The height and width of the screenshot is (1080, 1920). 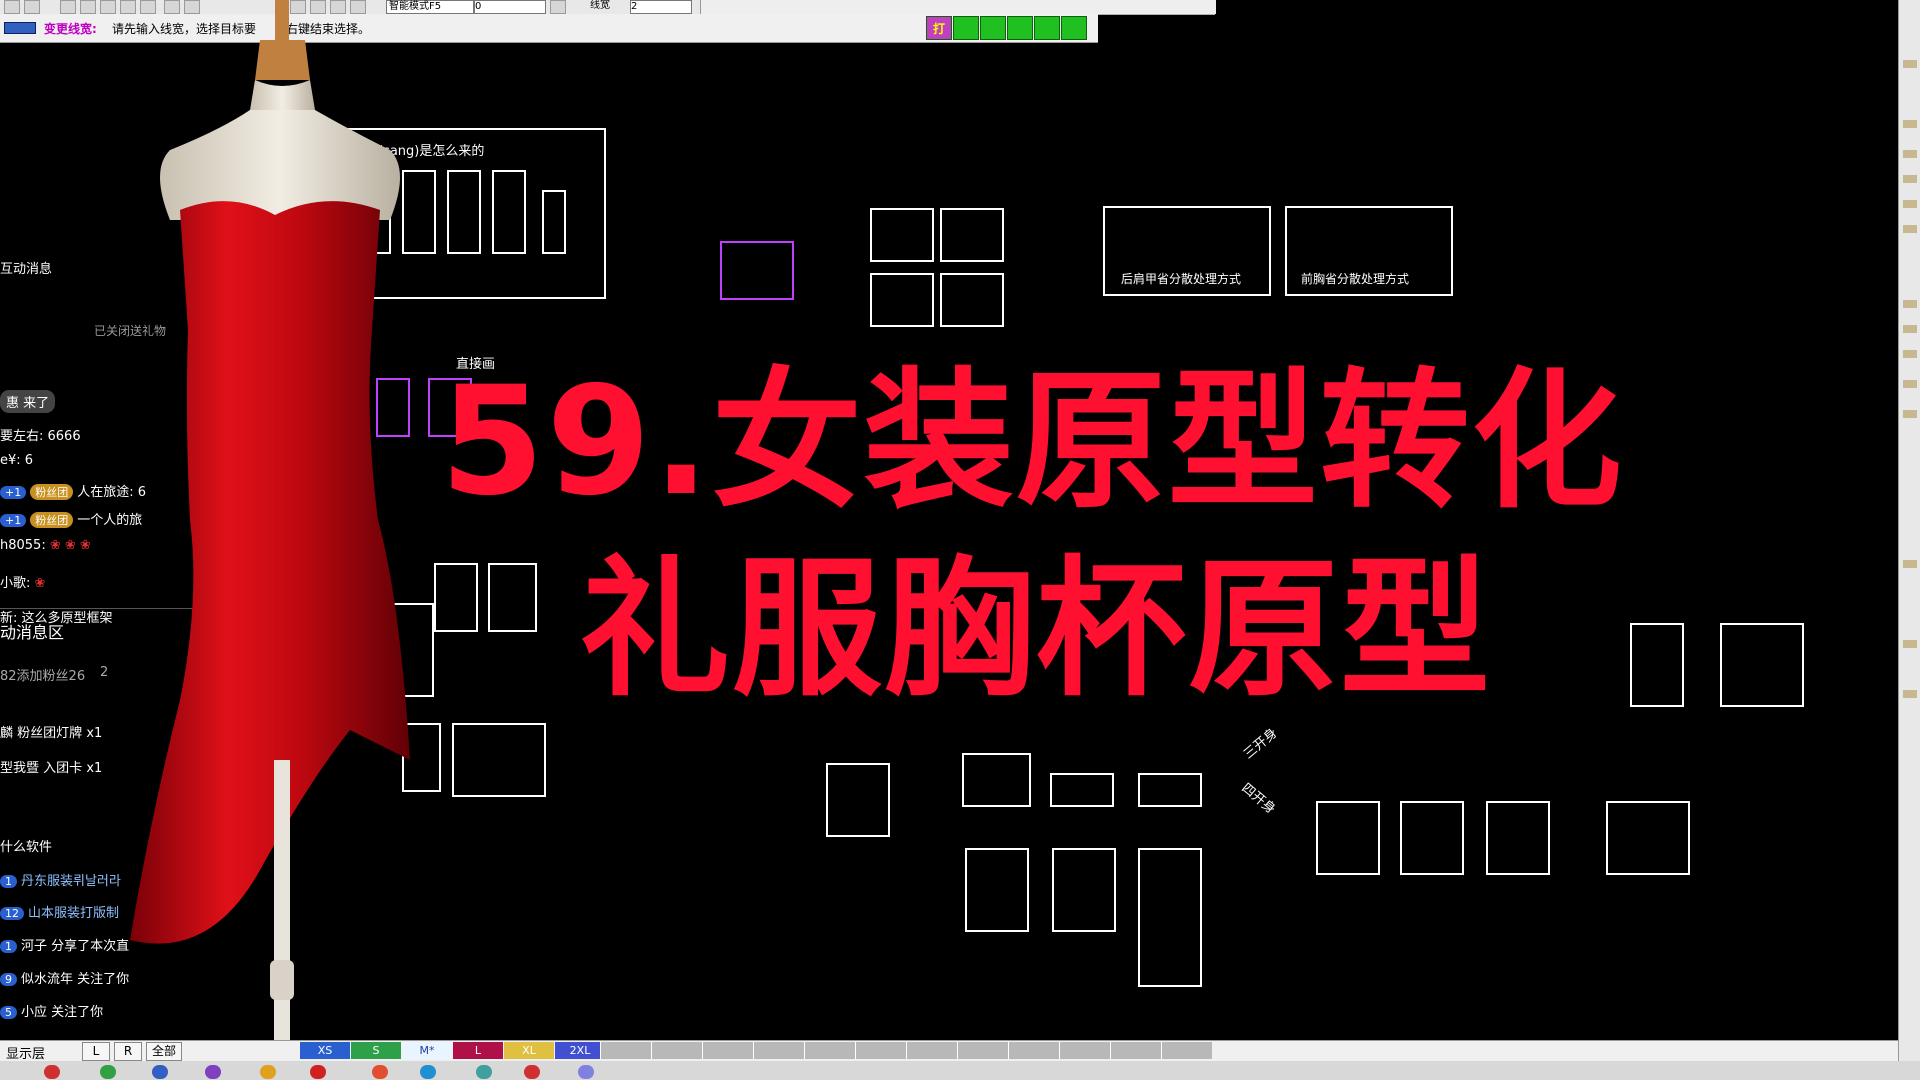 What do you see at coordinates (325, 1050) in the screenshot?
I see `size-tab: XS` at bounding box center [325, 1050].